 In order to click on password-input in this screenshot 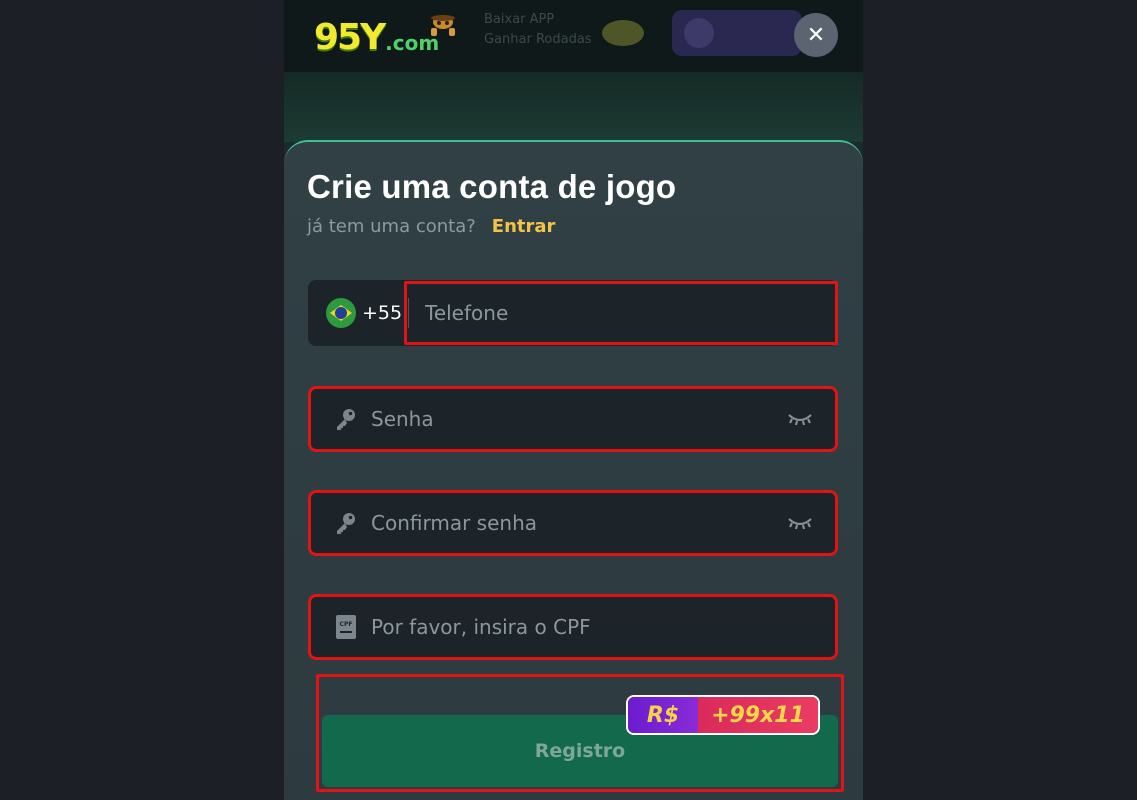, I will do `click(573, 419)`.